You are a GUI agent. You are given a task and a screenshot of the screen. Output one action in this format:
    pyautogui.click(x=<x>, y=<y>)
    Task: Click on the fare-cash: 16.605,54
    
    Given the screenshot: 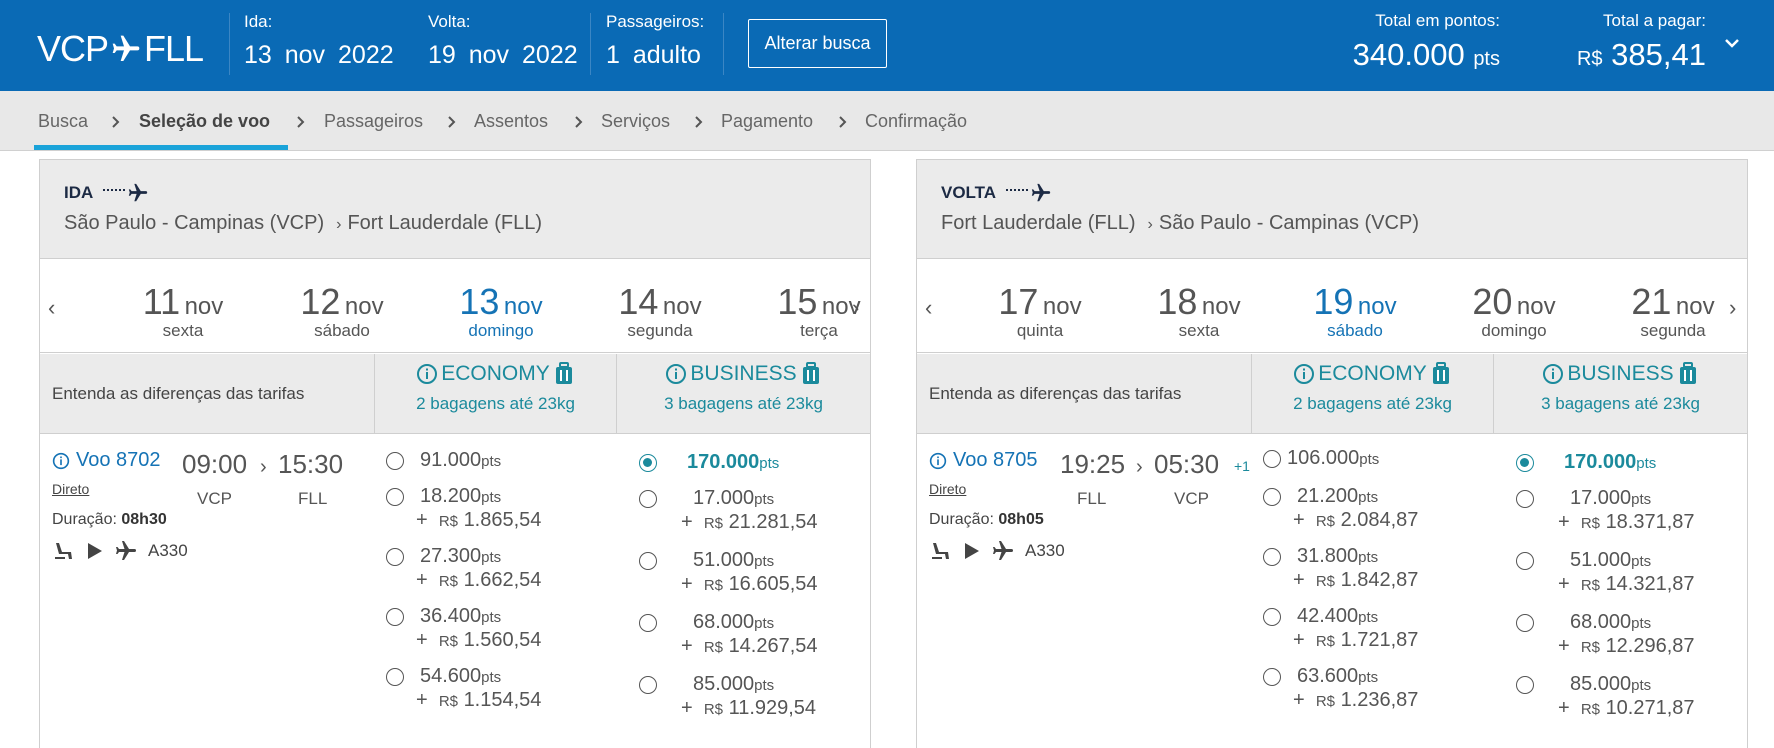 What is the action you would take?
    pyautogui.click(x=773, y=584)
    